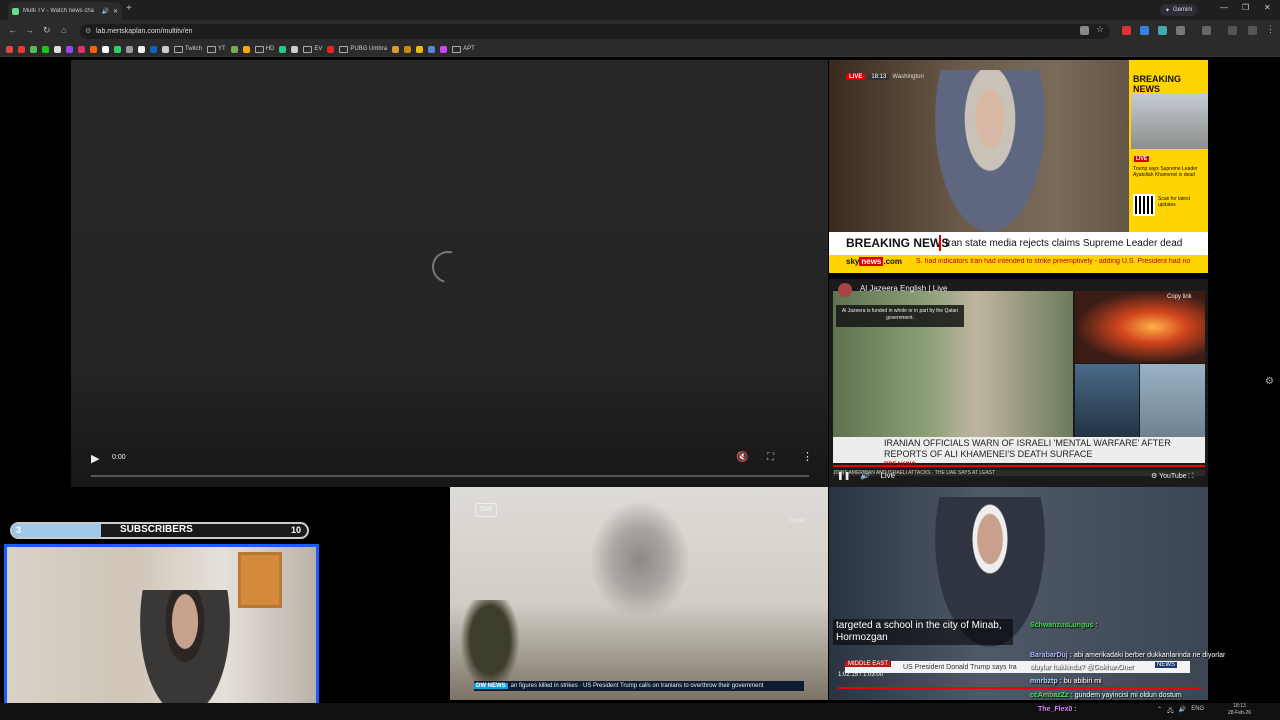 The width and height of the screenshot is (1280, 720). I want to click on live-label: LIVE, so click(856, 77).